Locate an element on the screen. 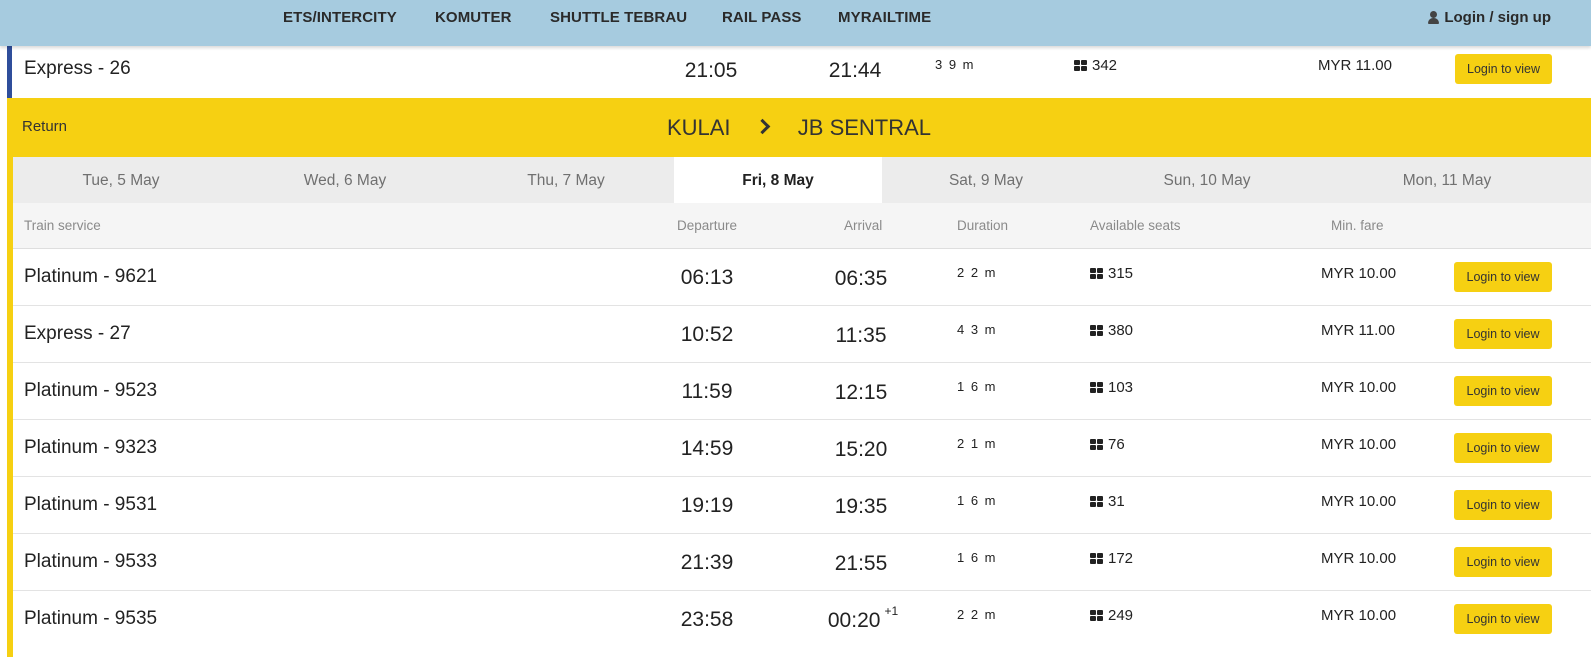  duration: 2 1 m is located at coordinates (977, 443).